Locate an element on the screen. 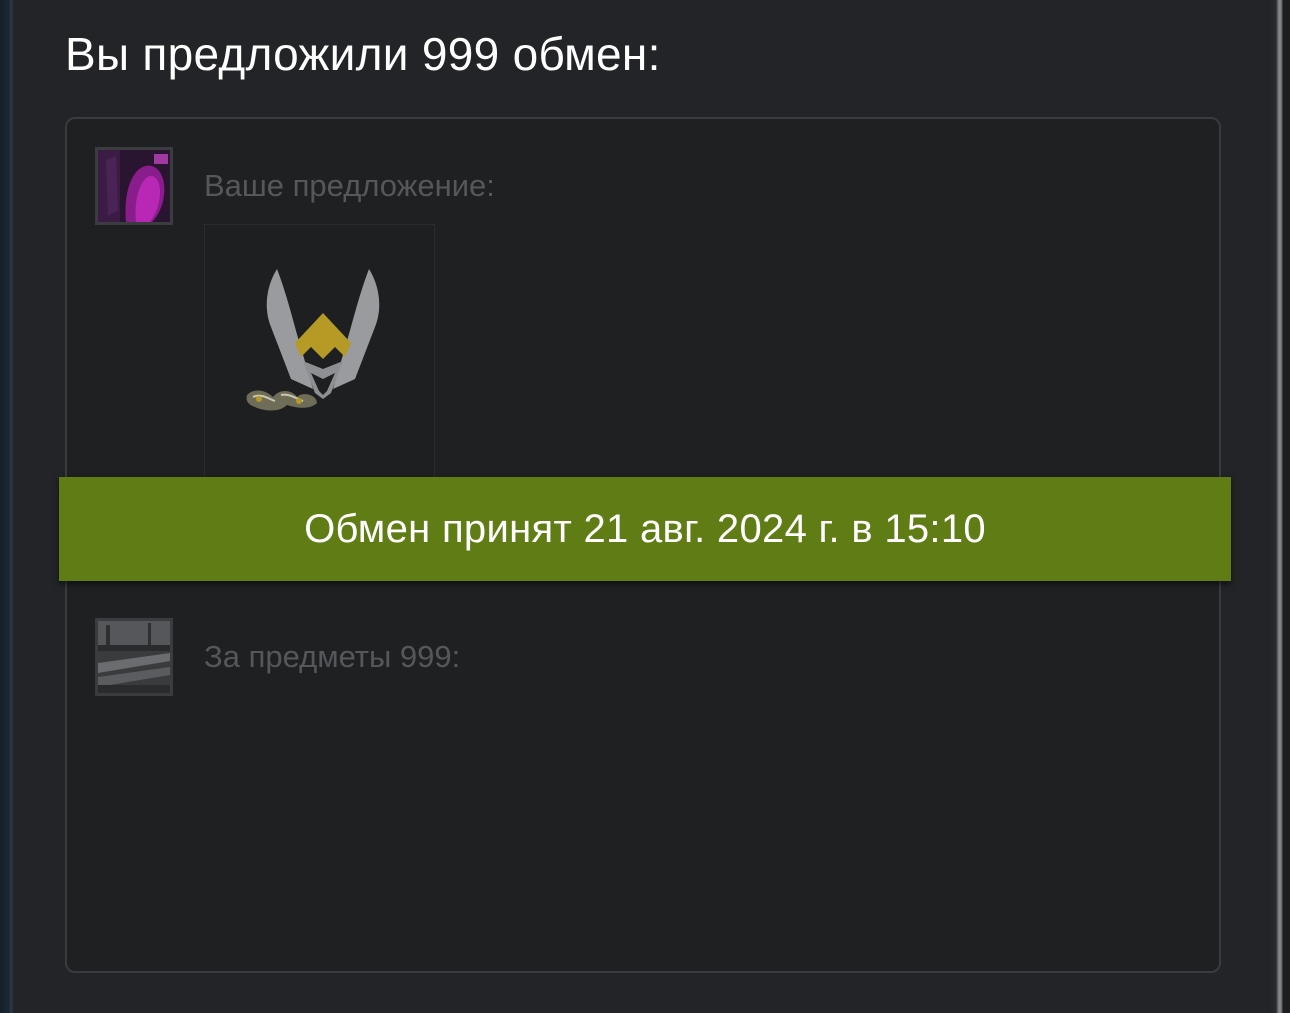 The width and height of the screenshot is (1290, 1013). avatar-image-purple is located at coordinates (134, 186).